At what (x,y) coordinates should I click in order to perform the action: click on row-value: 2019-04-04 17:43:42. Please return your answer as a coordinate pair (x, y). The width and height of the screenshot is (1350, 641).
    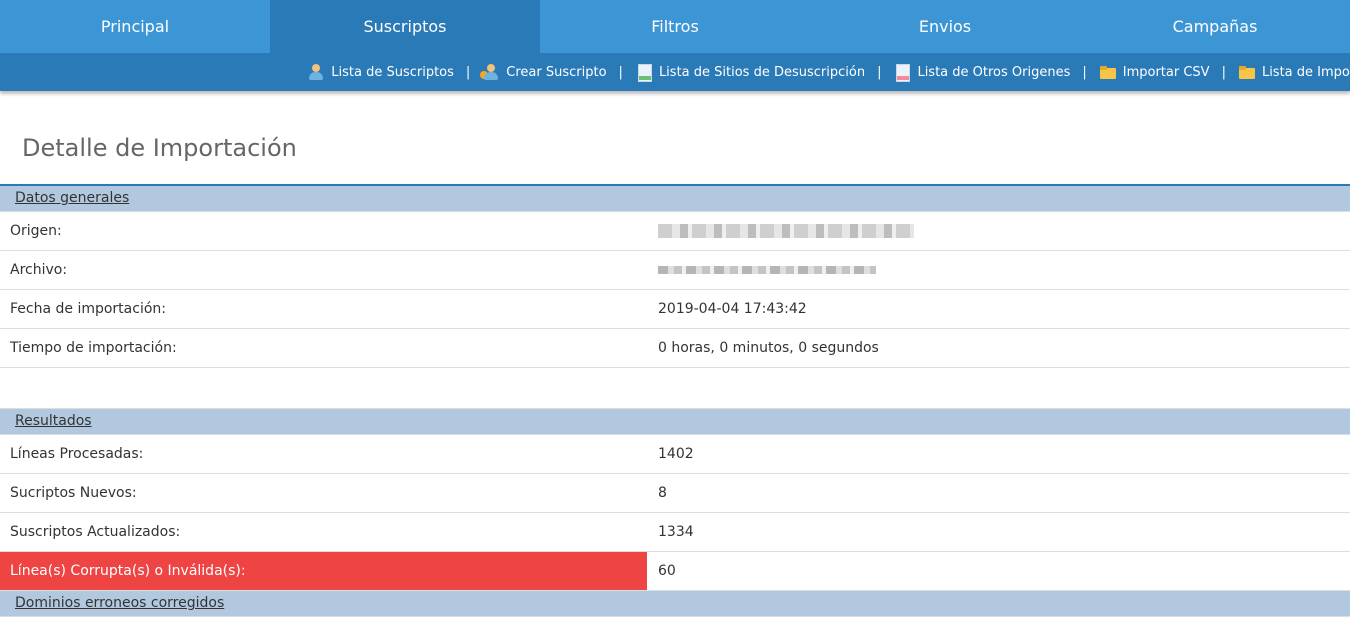
    Looking at the image, I should click on (732, 309).